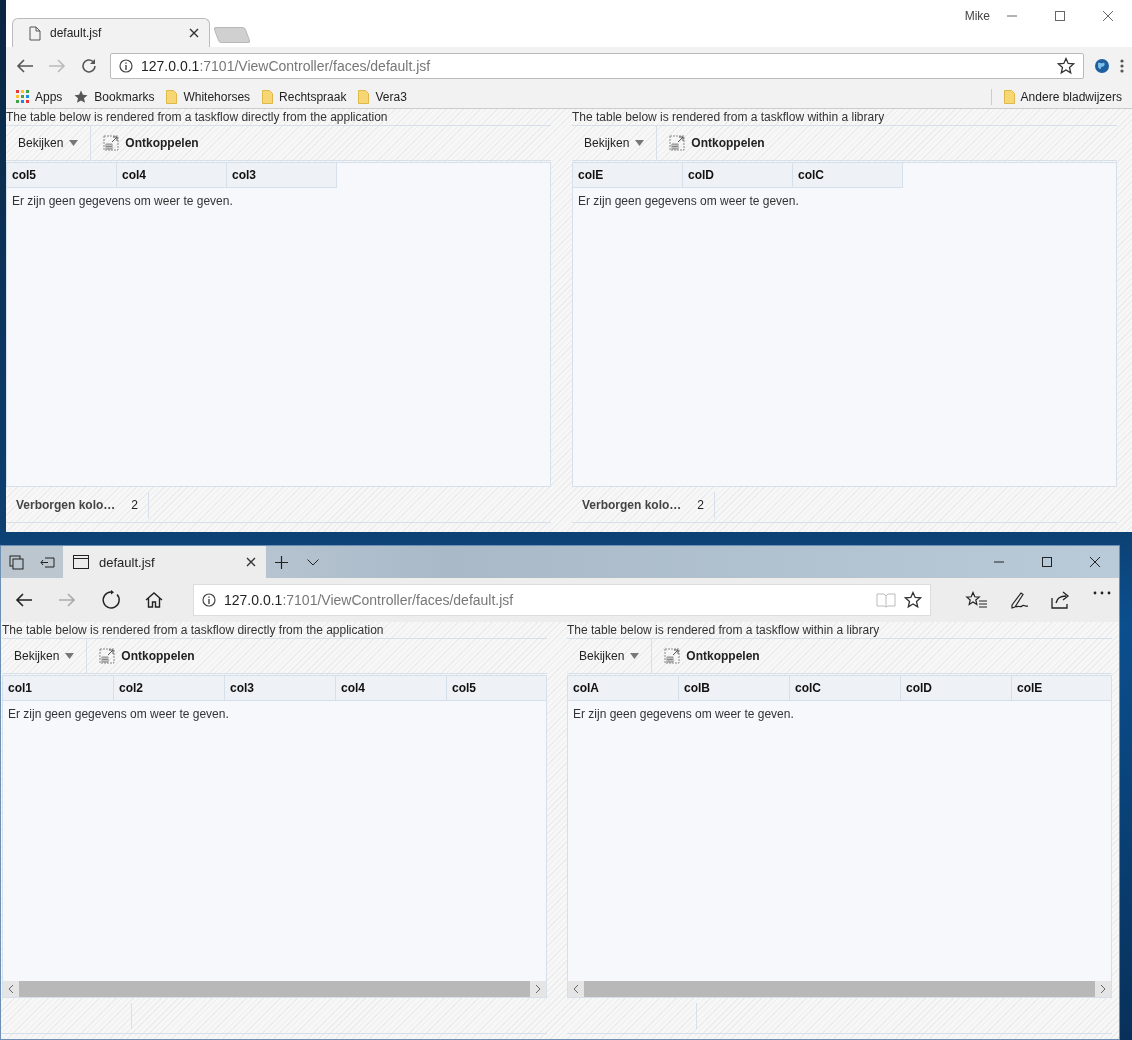  I want to click on window-icon, so click(81, 562).